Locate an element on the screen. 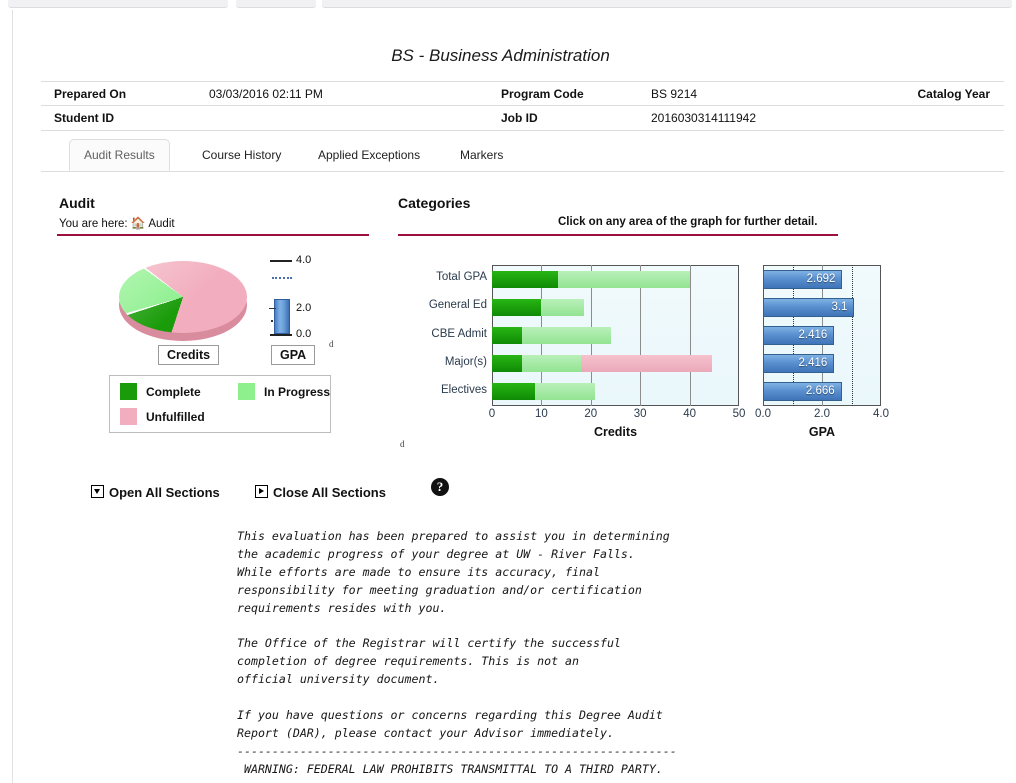 The image size is (1016, 783). open-all-sections-label: Open All Sections is located at coordinates (164, 492).